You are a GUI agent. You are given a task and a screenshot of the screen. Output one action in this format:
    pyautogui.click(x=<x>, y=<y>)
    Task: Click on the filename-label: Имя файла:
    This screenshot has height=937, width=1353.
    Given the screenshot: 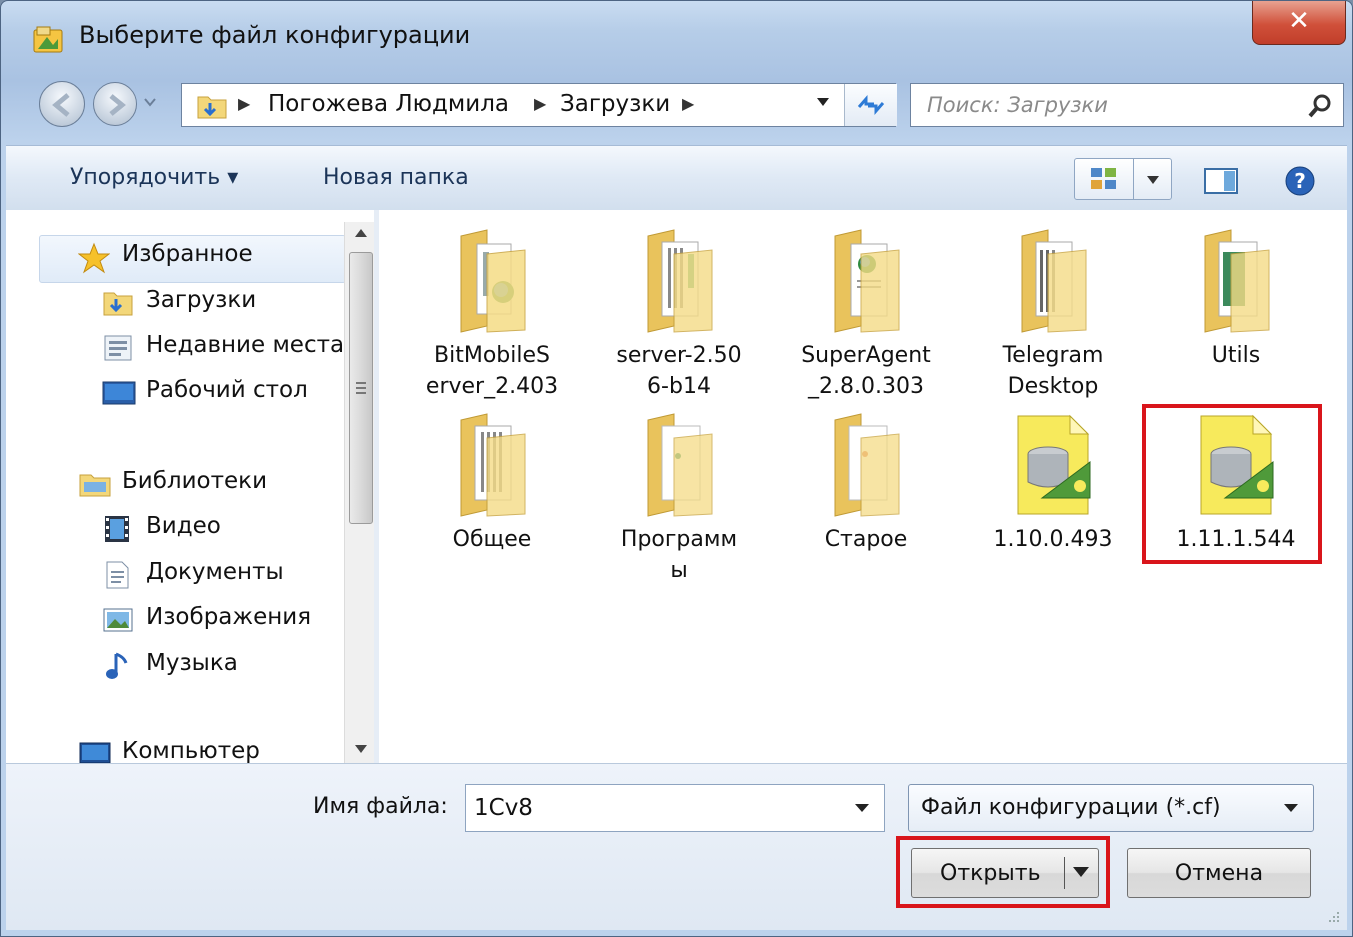 What is the action you would take?
    pyautogui.click(x=380, y=806)
    